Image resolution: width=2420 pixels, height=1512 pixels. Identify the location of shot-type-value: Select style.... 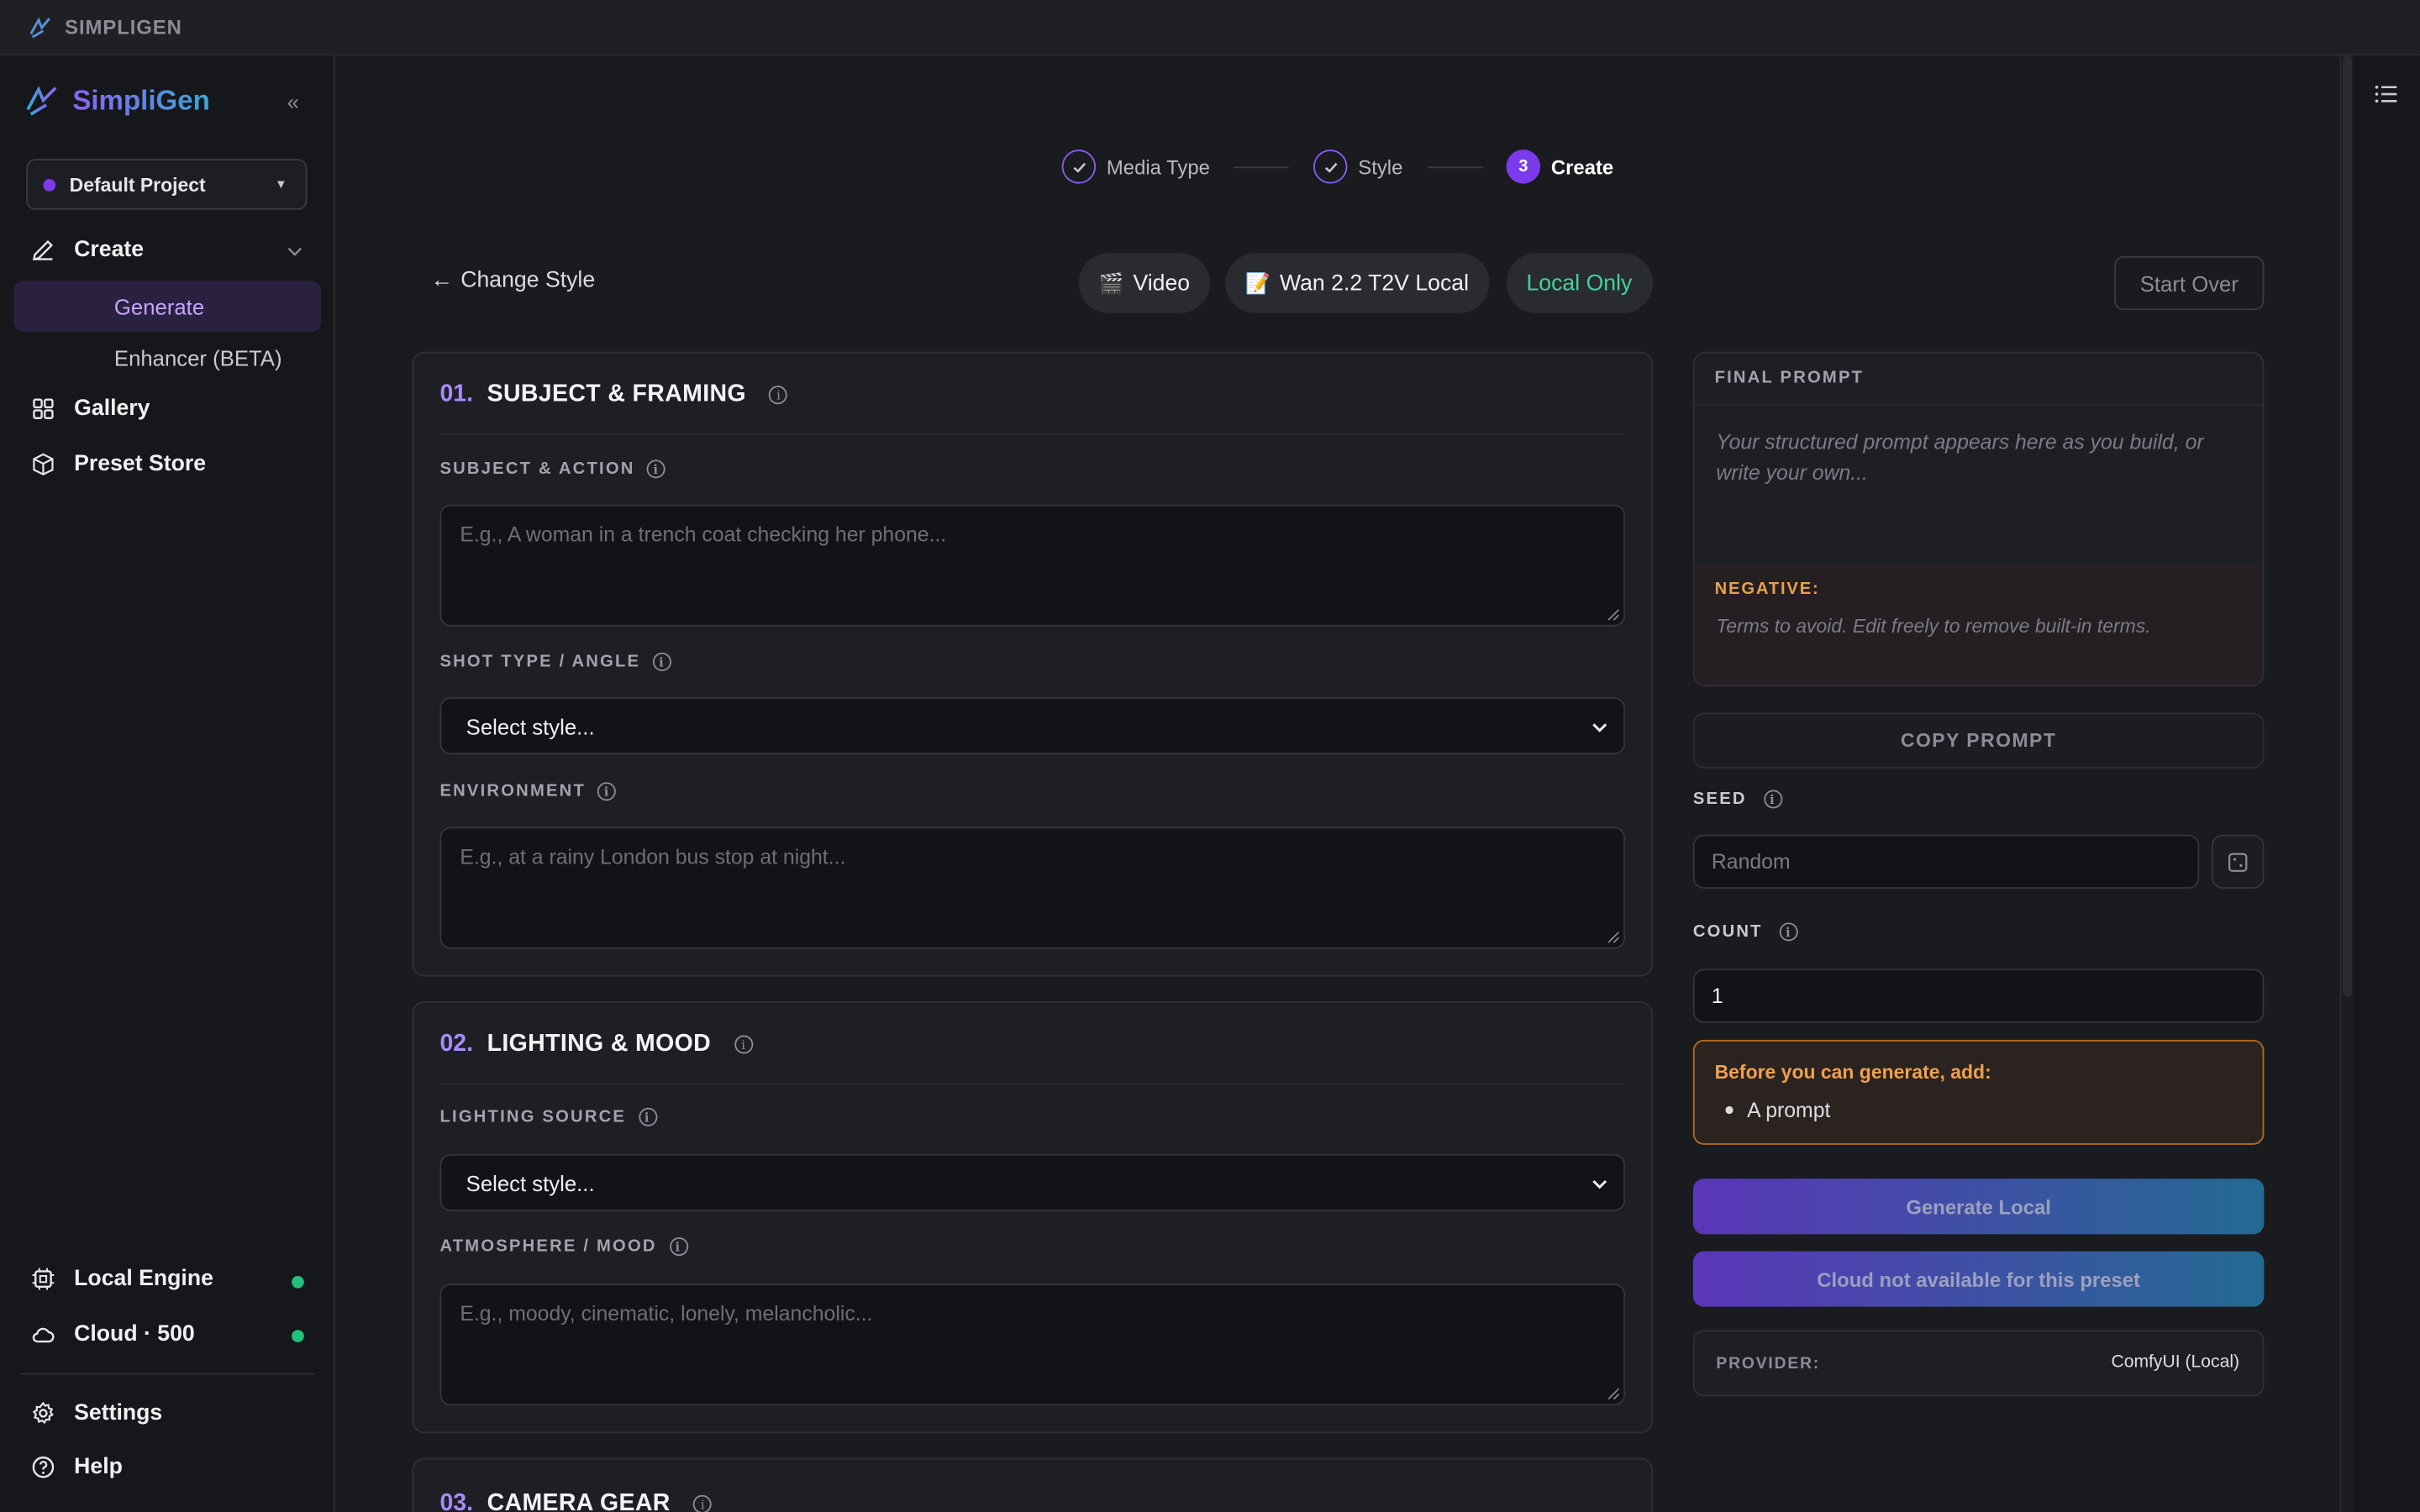
(530, 725).